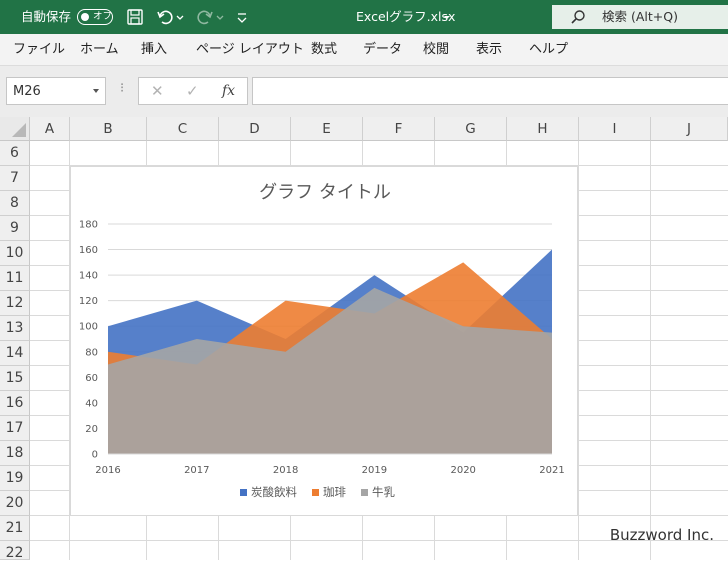 The image size is (728, 566). What do you see at coordinates (15, 253) in the screenshot?
I see `row-header-10: 10` at bounding box center [15, 253].